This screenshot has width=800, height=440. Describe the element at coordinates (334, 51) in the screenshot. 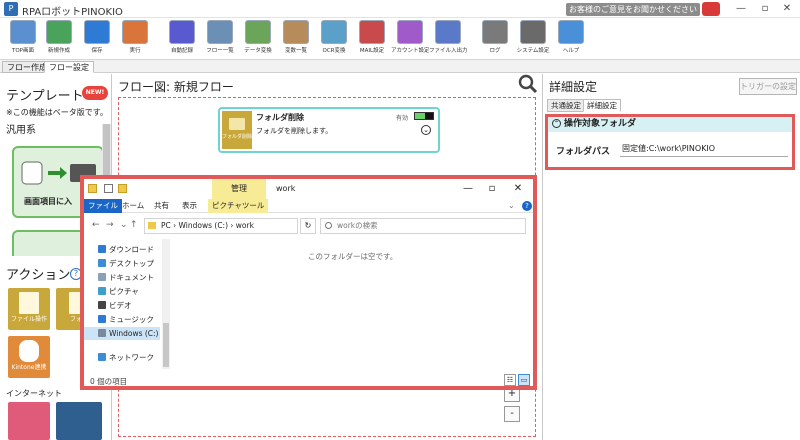

I see `toolbar-button-label: OCR変換` at that location.